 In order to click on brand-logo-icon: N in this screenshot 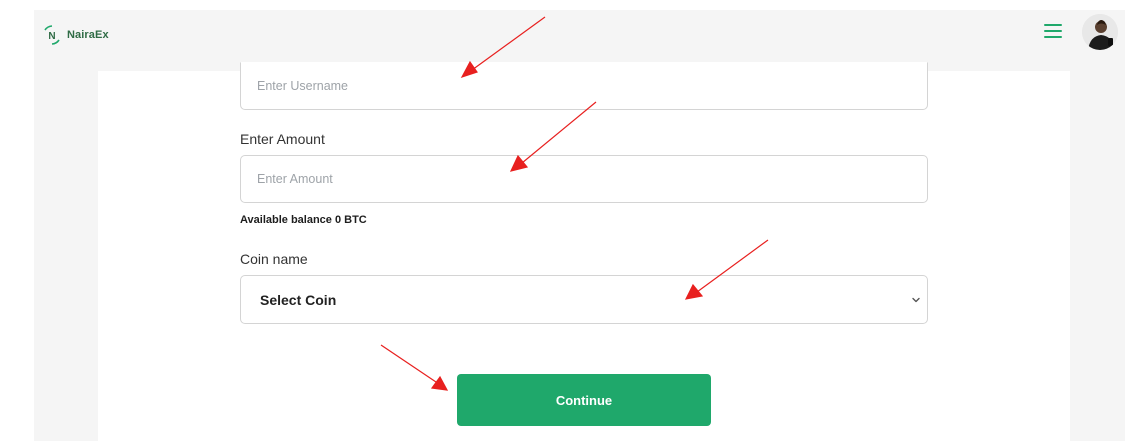, I will do `click(52, 35)`.